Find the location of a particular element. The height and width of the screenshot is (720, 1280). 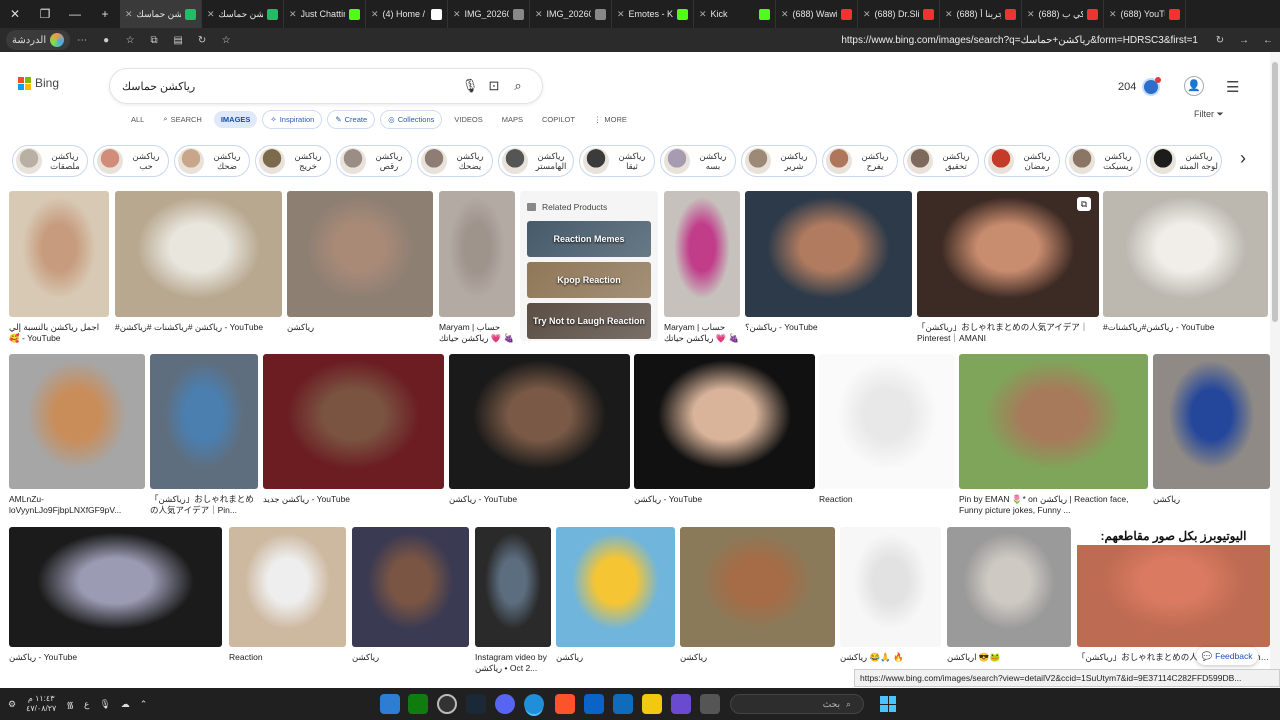

chevron-up-icon: ⌃ is located at coordinates (144, 704).